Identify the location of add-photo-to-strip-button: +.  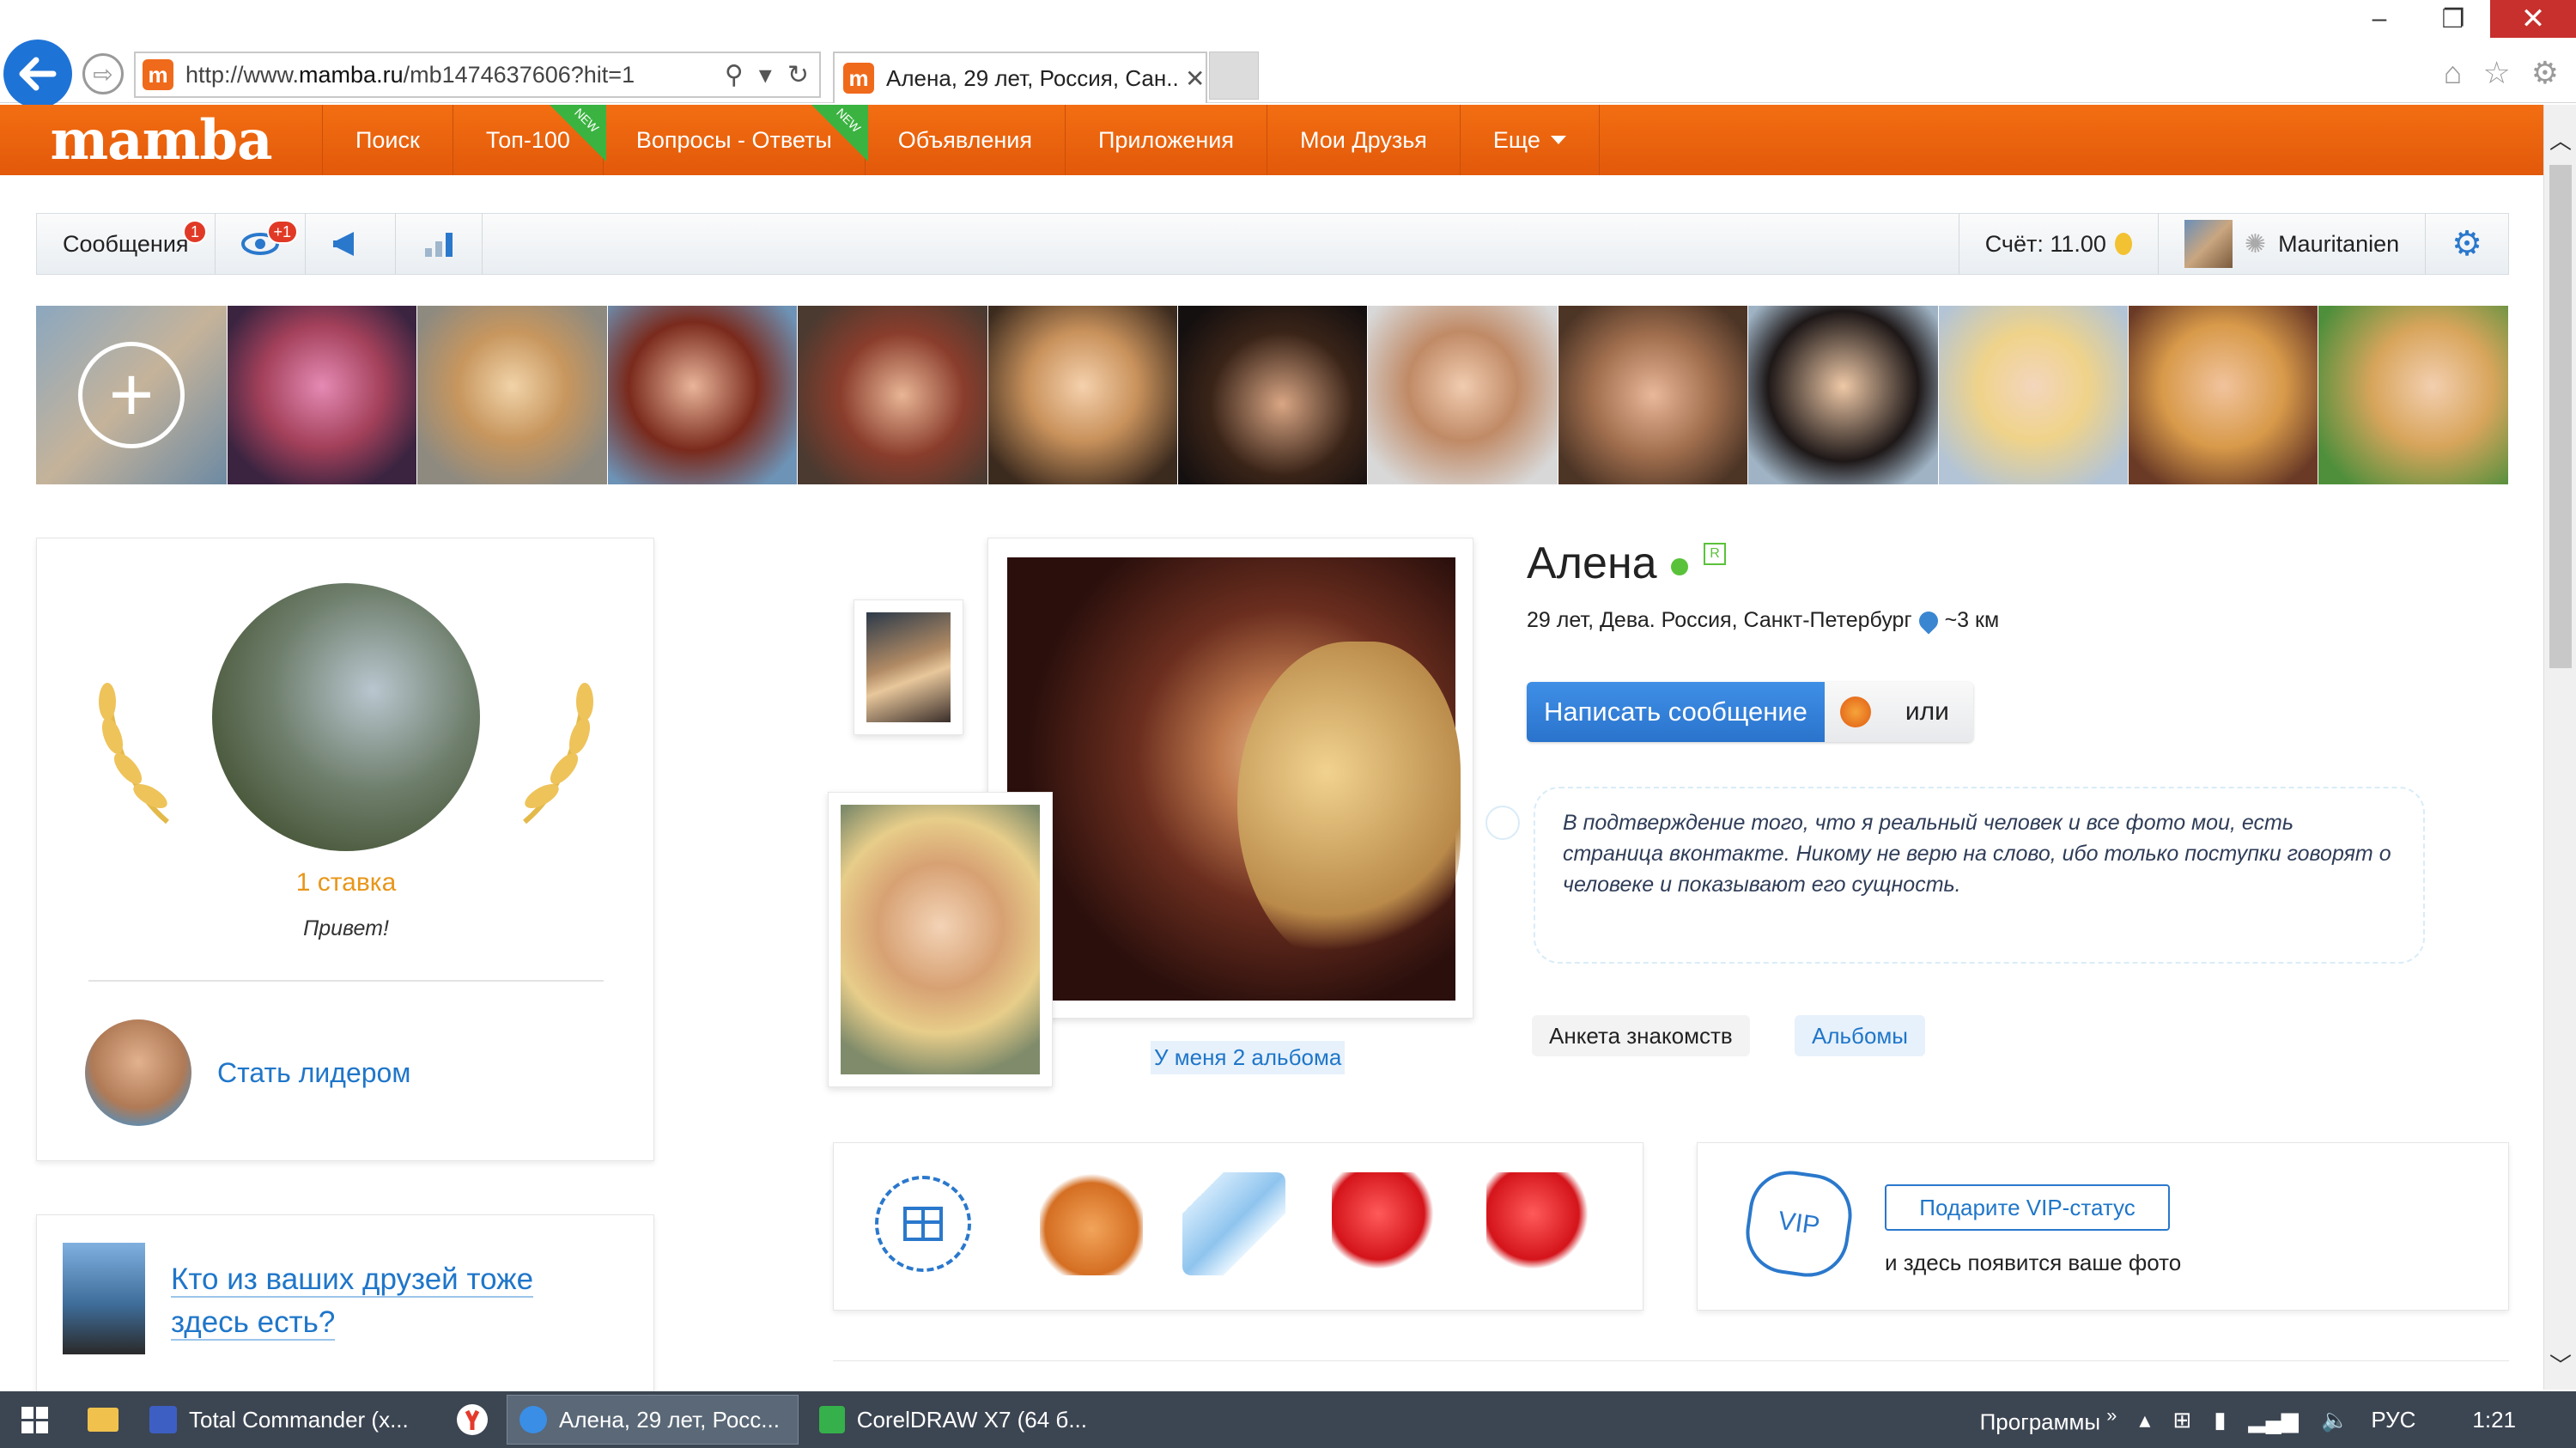
(132, 395).